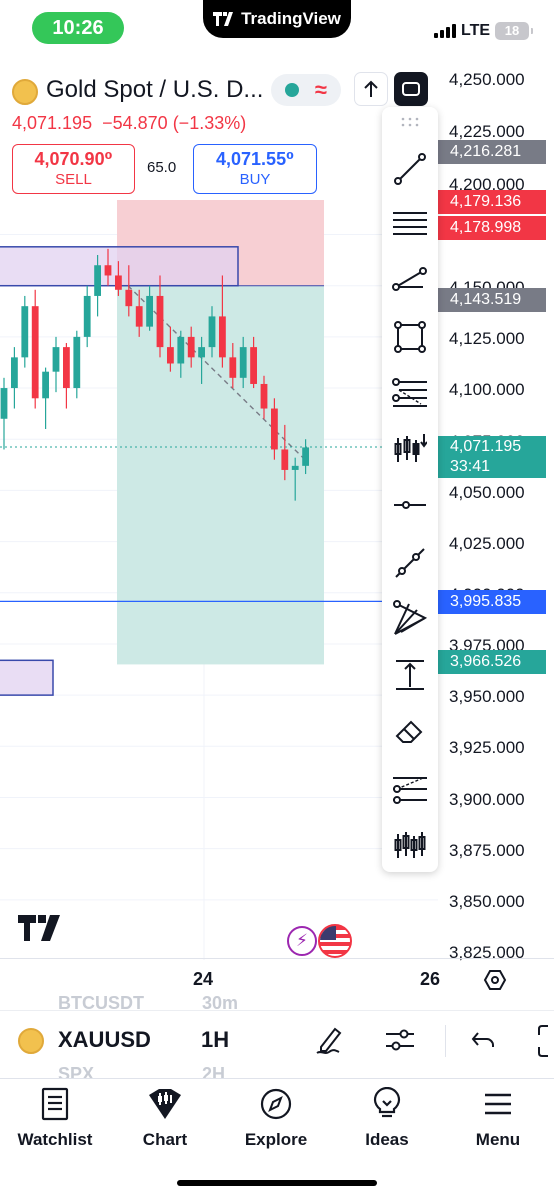  What do you see at coordinates (387, 1102) in the screenshot?
I see `lightbulb-icon` at bounding box center [387, 1102].